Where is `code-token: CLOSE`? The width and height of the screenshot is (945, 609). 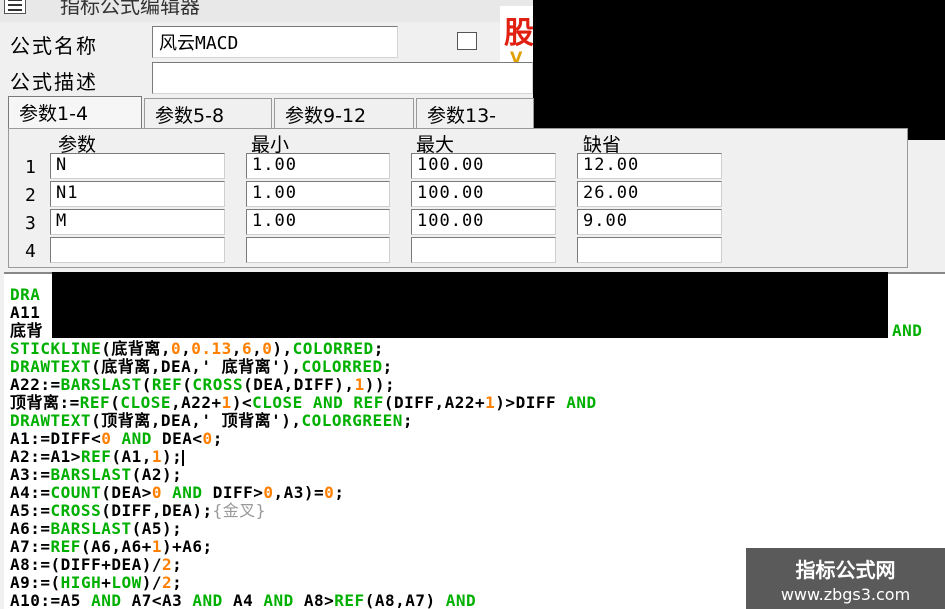
code-token: CLOSE is located at coordinates (145, 402).